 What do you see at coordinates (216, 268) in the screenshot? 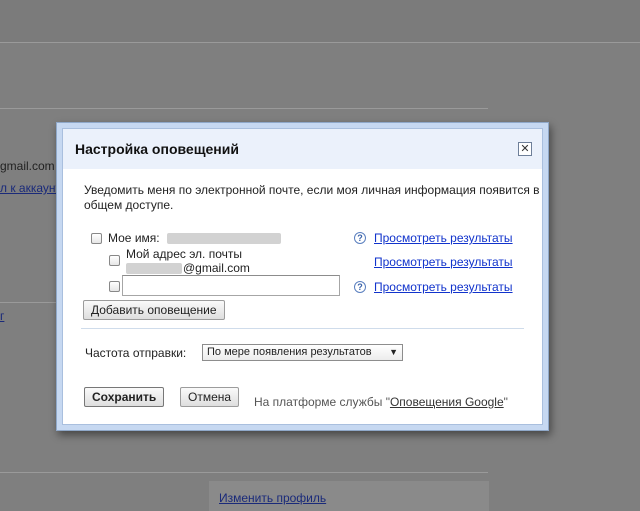
I see `email-domain: @gmail.com` at bounding box center [216, 268].